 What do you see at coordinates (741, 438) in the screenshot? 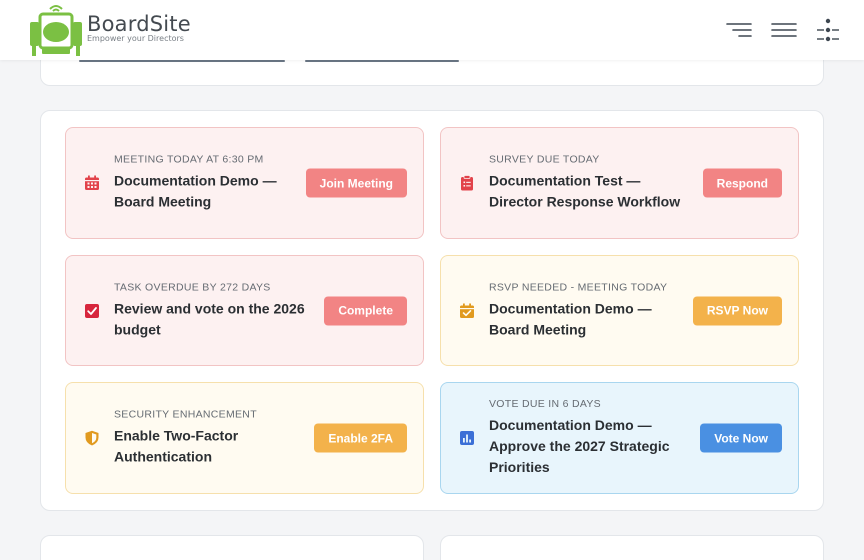
I see `vote-now-button: Vote Now` at bounding box center [741, 438].